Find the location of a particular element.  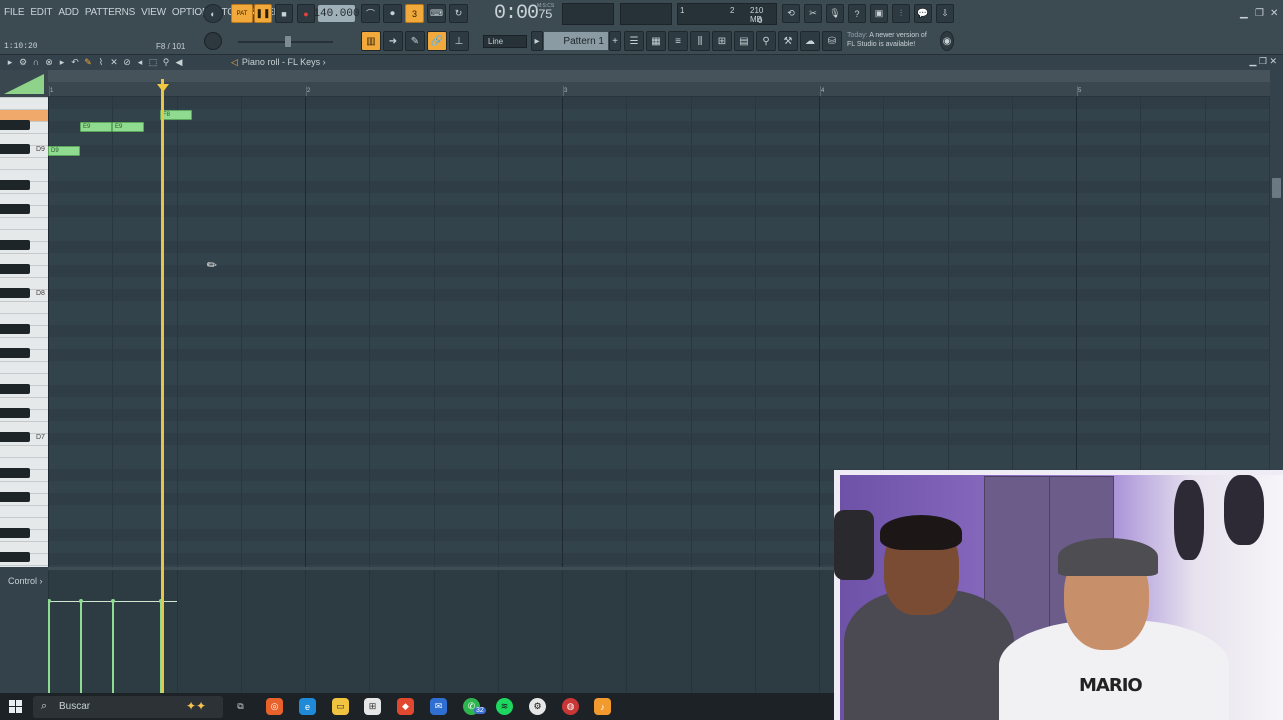

step-edit-icon: ⌨ is located at coordinates (436, 13).